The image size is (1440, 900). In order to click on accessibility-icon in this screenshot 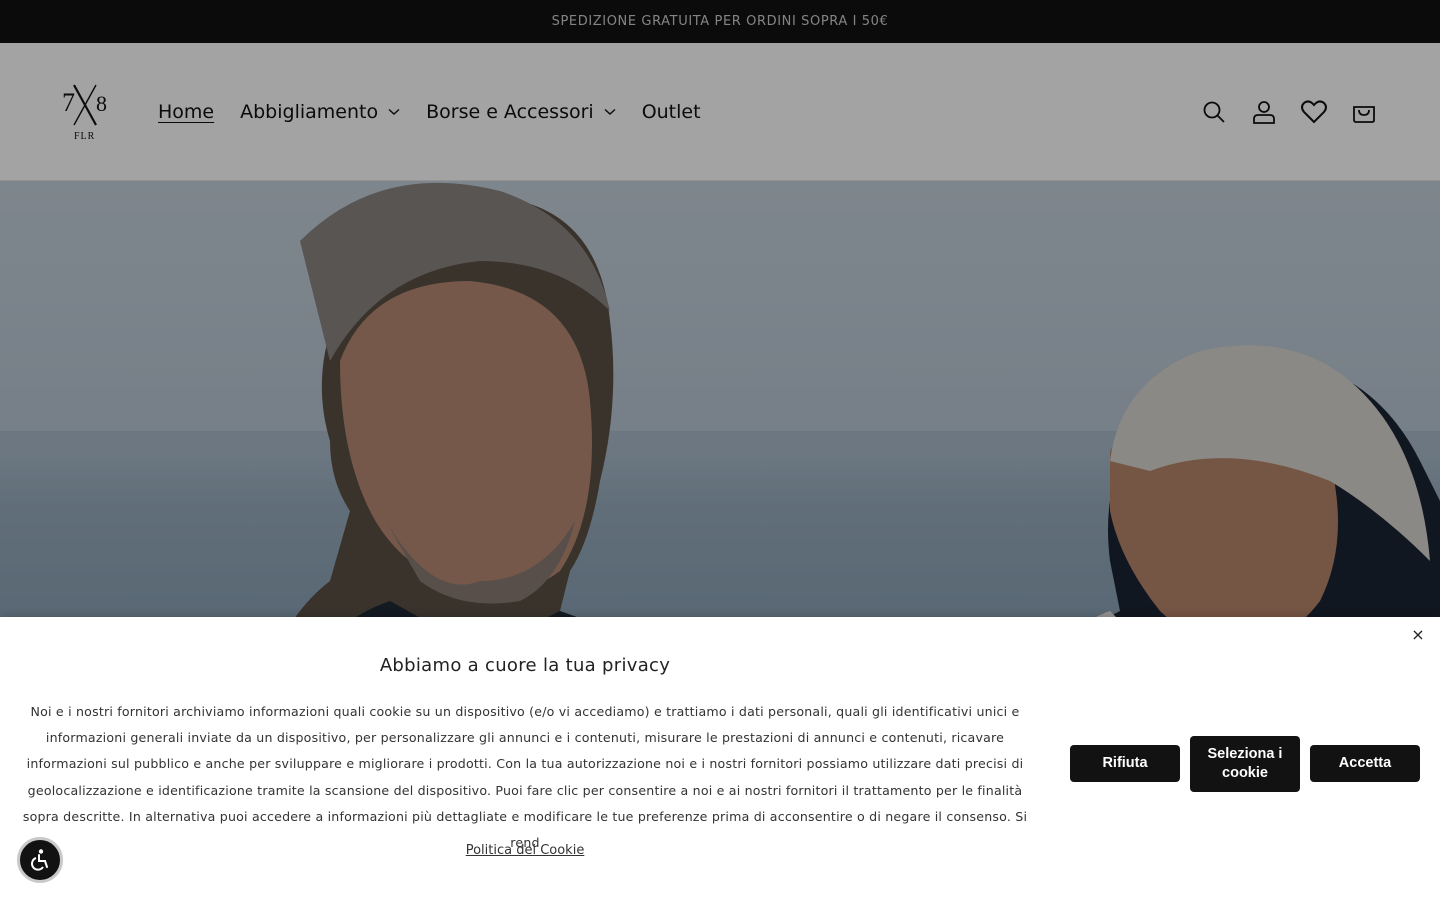, I will do `click(39, 860)`.